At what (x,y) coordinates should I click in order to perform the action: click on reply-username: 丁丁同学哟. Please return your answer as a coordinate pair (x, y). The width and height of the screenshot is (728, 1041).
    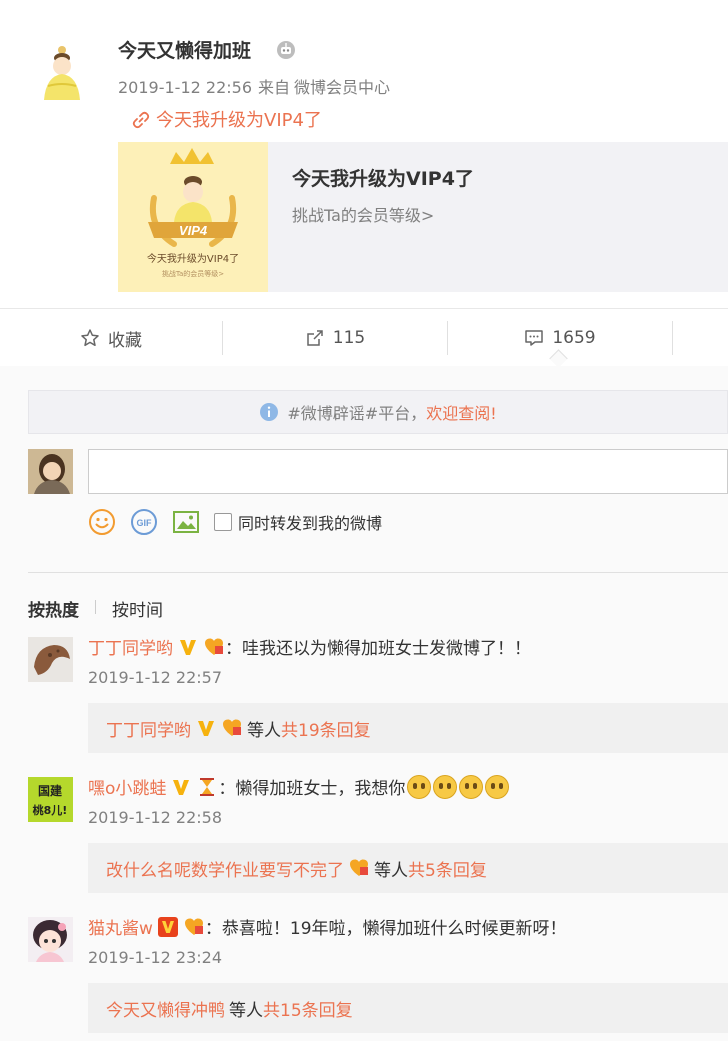
    Looking at the image, I should click on (148, 728).